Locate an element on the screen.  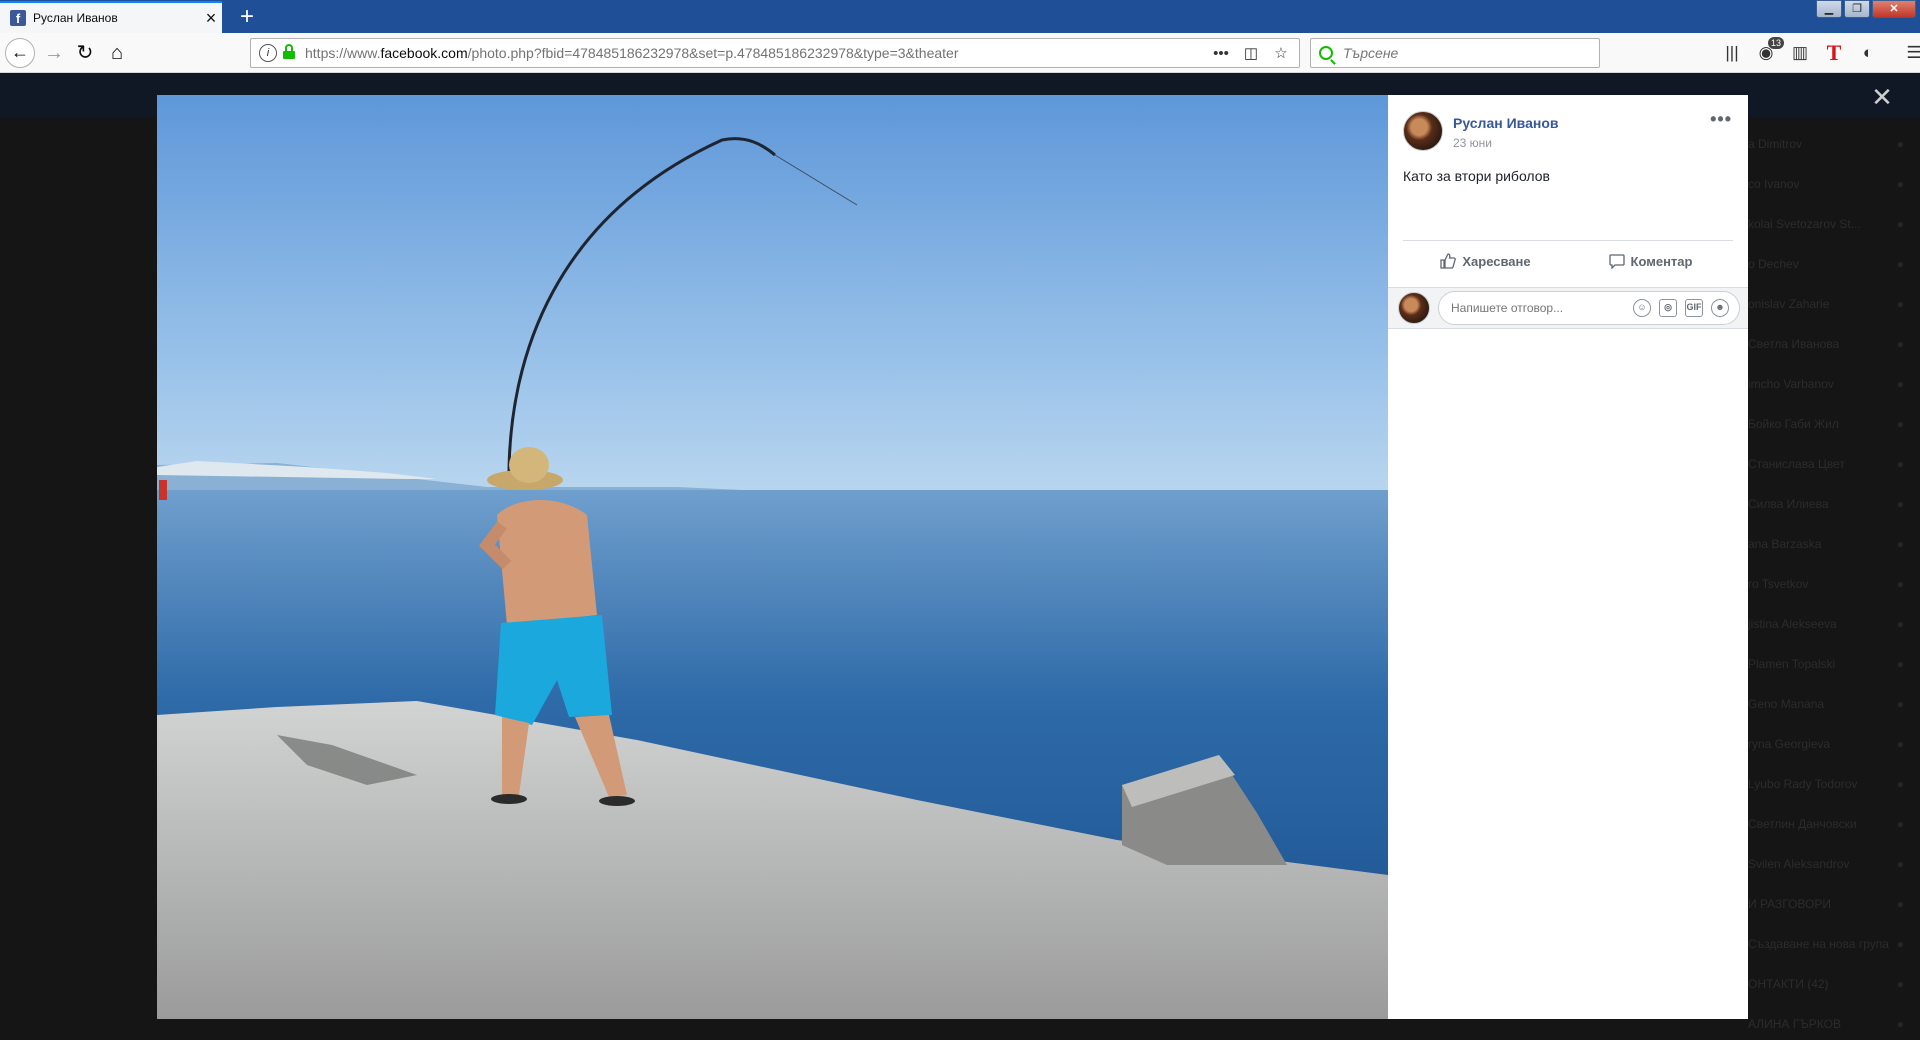
post-actions: Харесване Коментар is located at coordinates (1568, 261).